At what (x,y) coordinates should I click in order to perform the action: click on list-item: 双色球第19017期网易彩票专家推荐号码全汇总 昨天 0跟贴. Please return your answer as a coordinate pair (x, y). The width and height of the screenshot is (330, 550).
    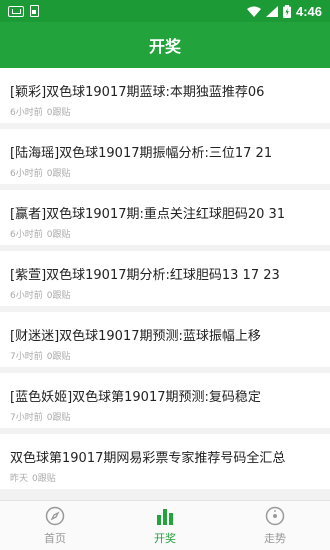
    Looking at the image, I should click on (165, 461).